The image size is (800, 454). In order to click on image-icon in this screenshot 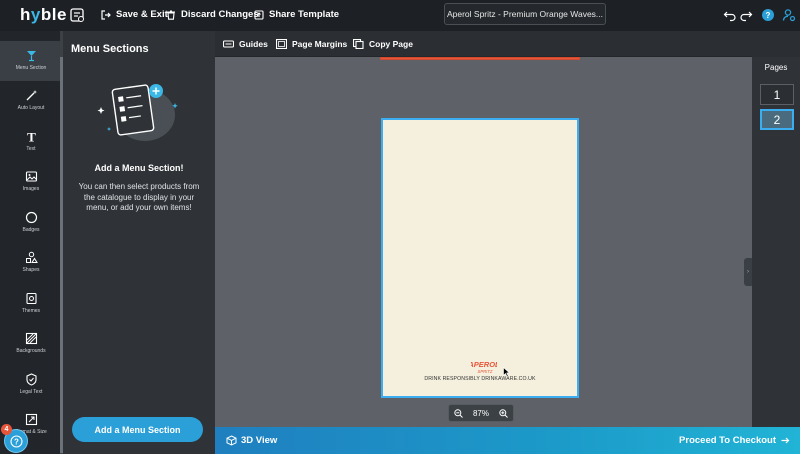, I will do `click(31, 176)`.